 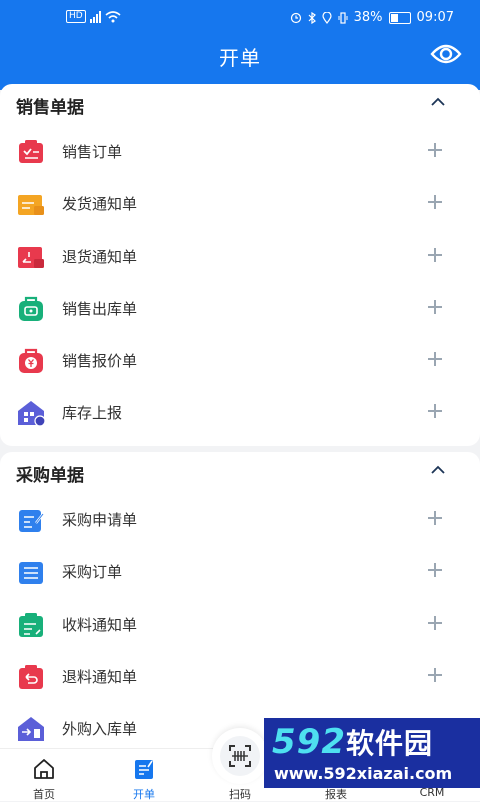 I want to click on menu-item-label: 外购入库单, so click(x=100, y=729).